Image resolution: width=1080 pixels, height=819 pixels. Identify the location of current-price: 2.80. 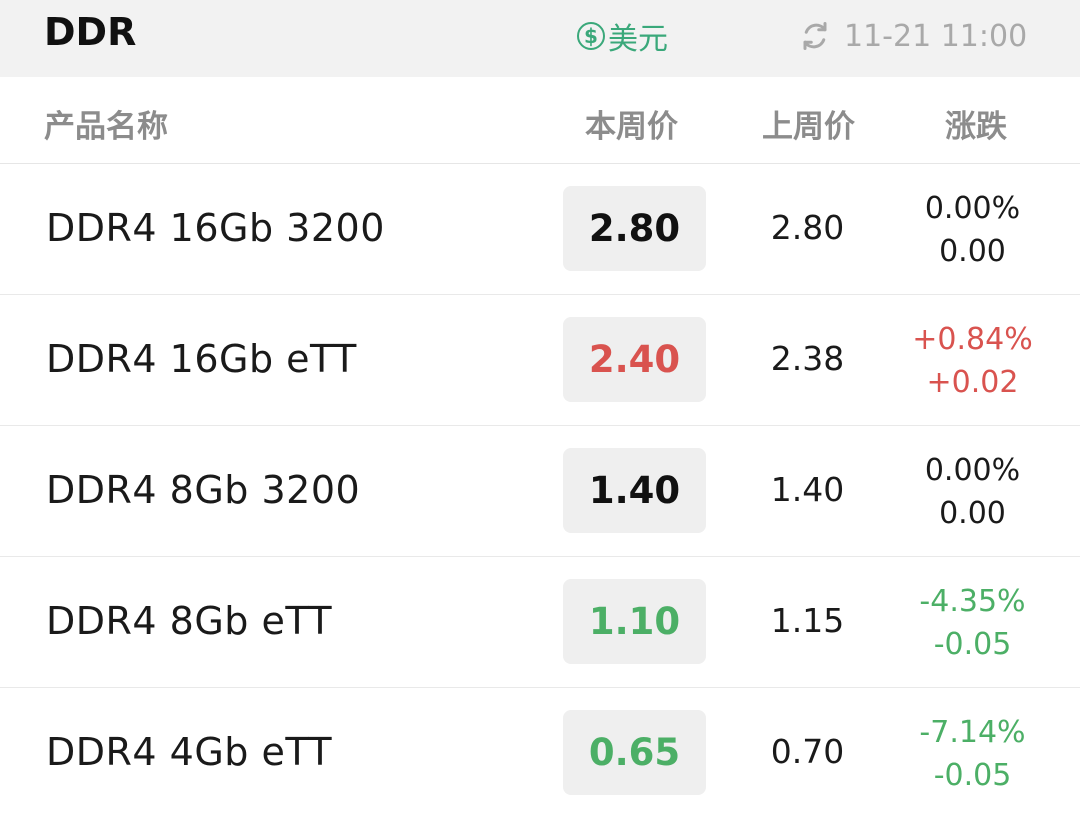
(634, 228).